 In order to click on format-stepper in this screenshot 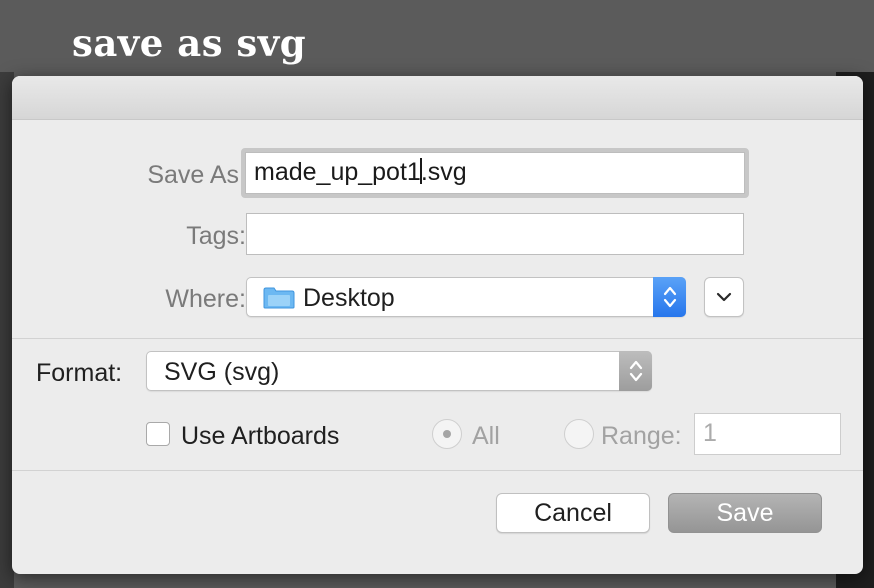, I will do `click(635, 371)`.